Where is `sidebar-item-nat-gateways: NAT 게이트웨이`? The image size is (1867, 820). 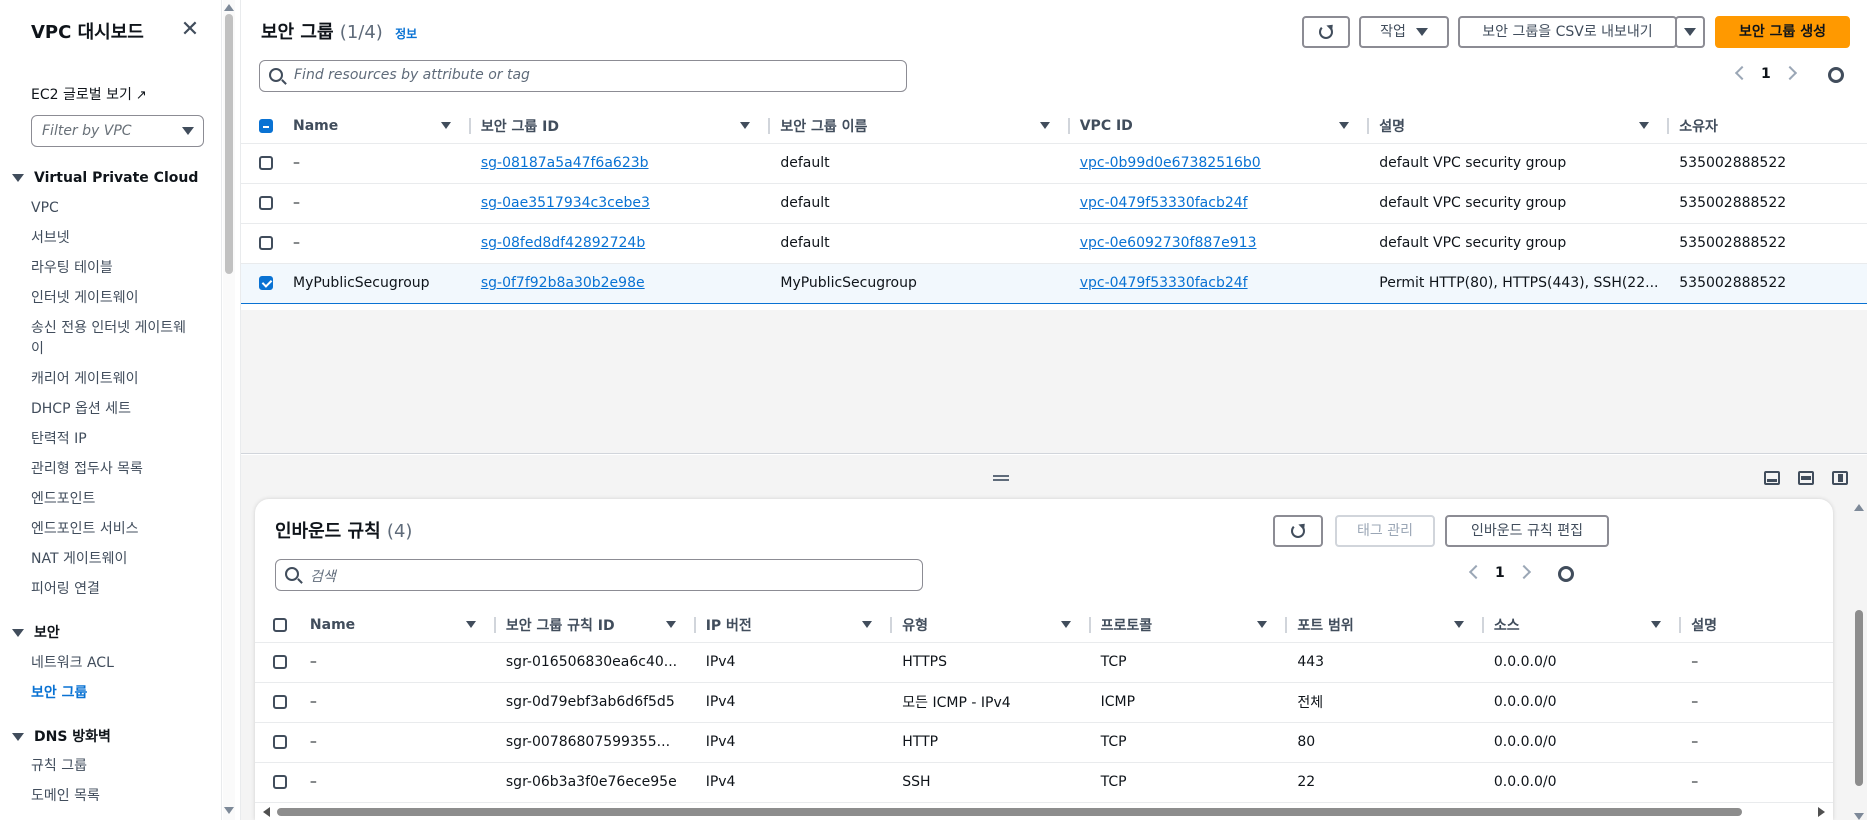
sidebar-item-nat-gateways: NAT 게이트웨이 is located at coordinates (111, 559).